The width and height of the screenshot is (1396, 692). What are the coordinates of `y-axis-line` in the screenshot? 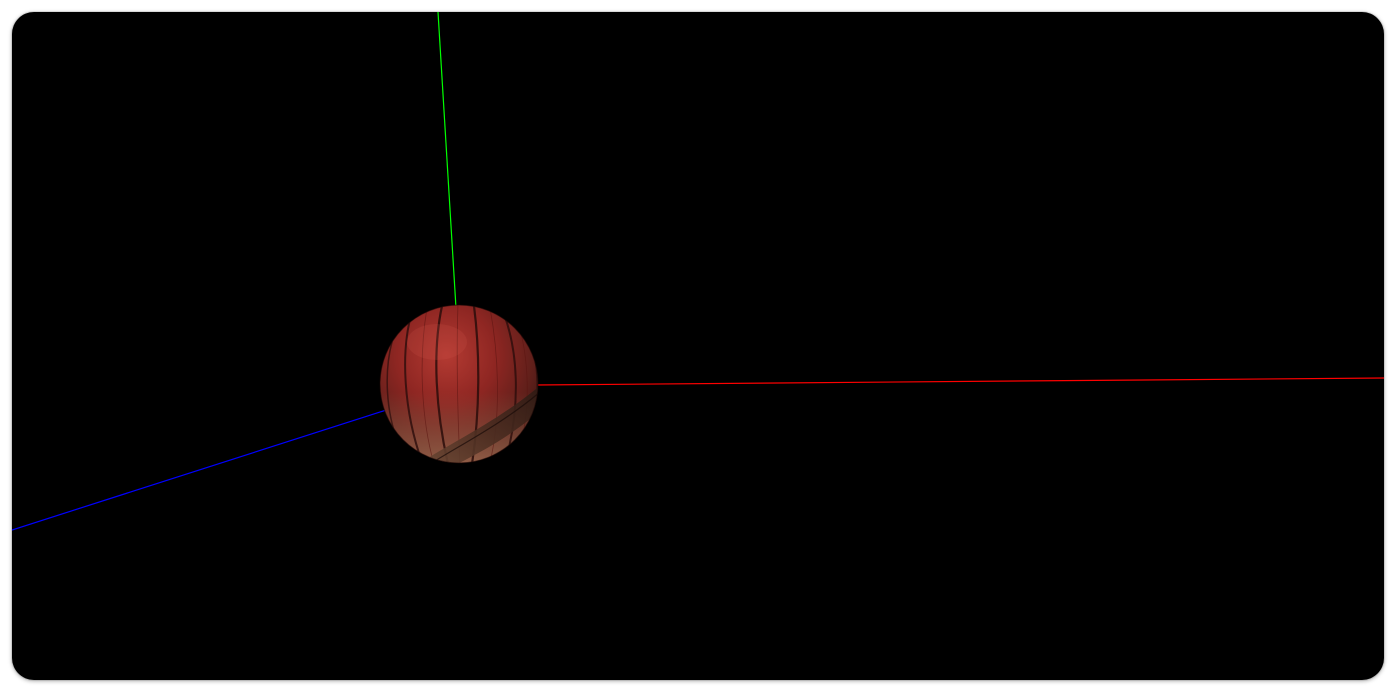 It's located at (447, 160).